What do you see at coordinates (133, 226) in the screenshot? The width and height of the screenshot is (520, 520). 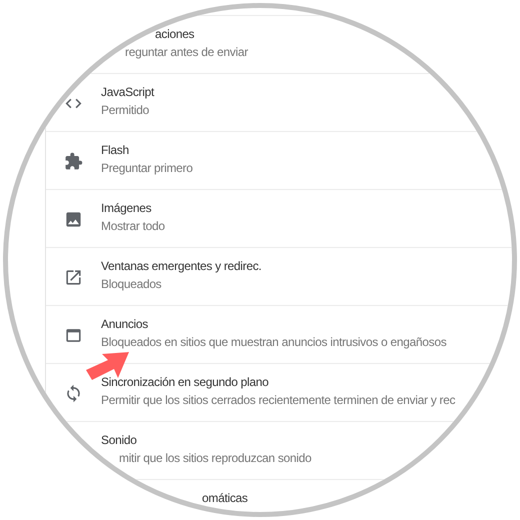 I see `setting-status: Mostrar todo` at bounding box center [133, 226].